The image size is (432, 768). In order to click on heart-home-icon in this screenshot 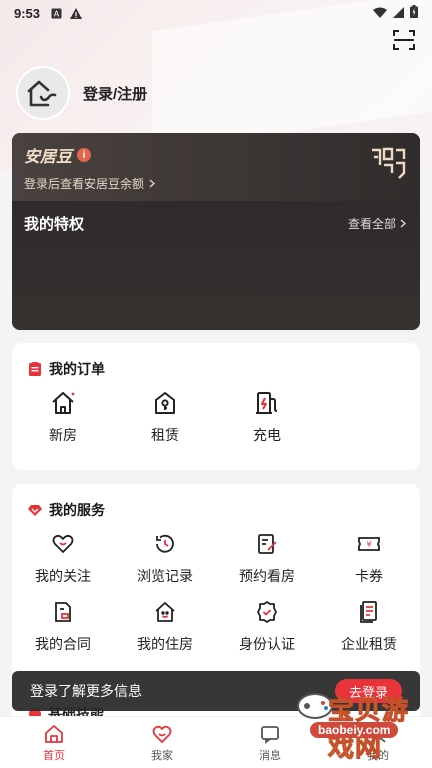, I will do `click(162, 734)`.